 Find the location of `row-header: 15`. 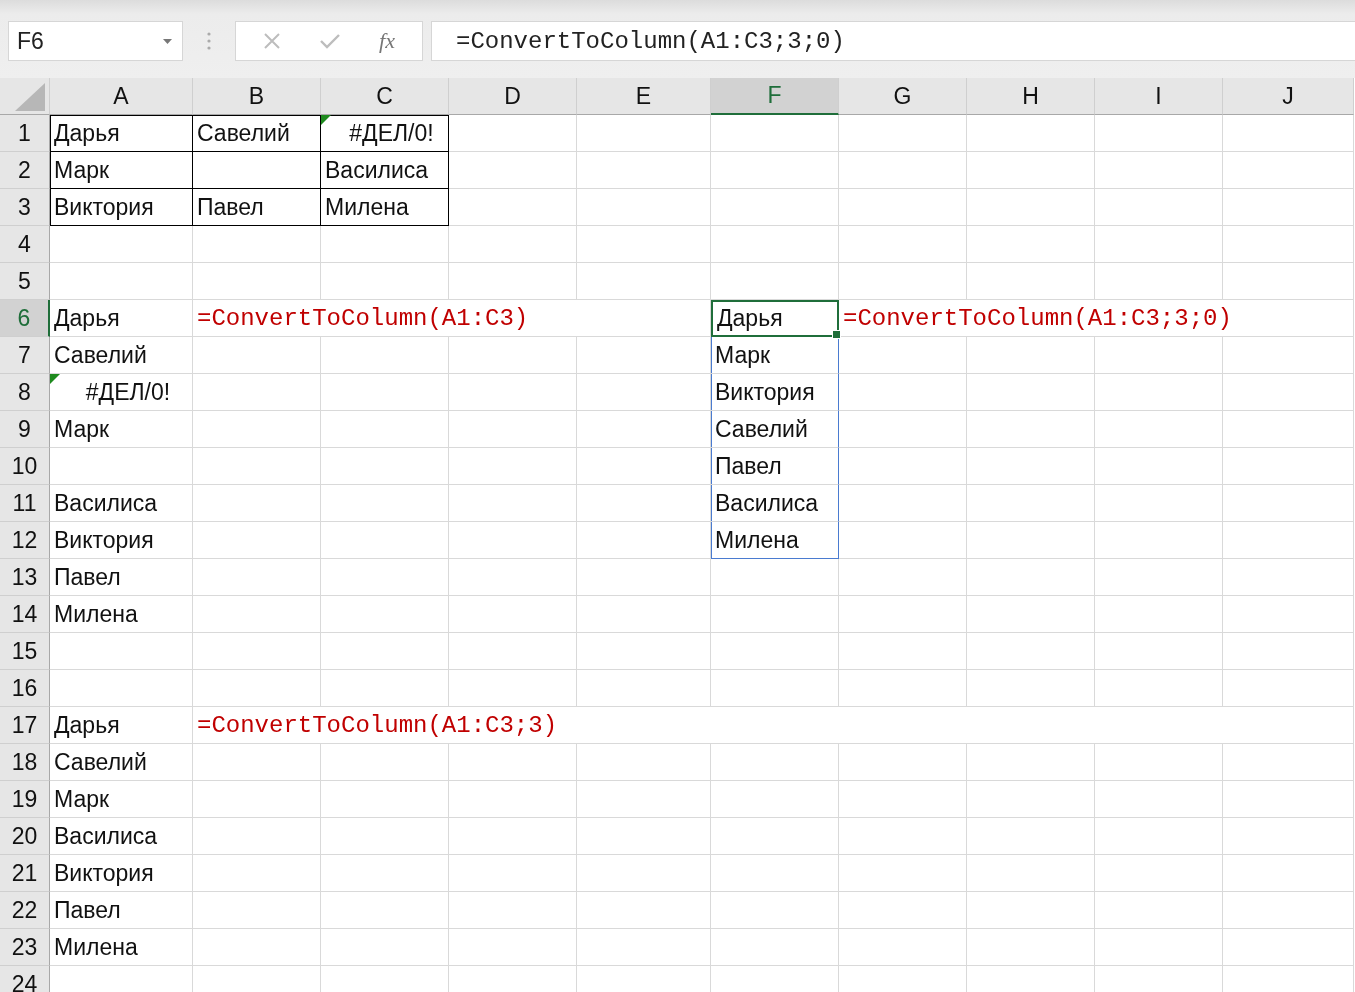

row-header: 15 is located at coordinates (25, 651).